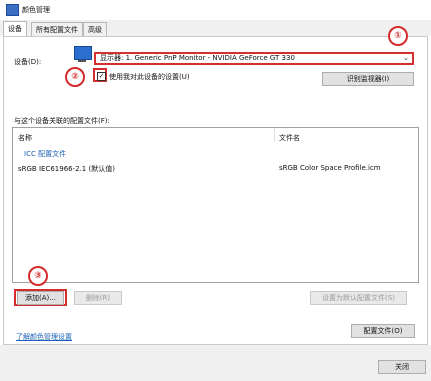  Describe the element at coordinates (330, 168) in the screenshot. I see `profile-row-file: sRGB Color Space Profile.icm` at that location.